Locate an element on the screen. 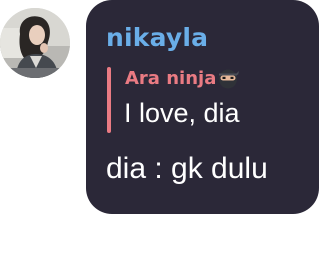  reply-author-name: Ara ninja is located at coordinates (170, 78).